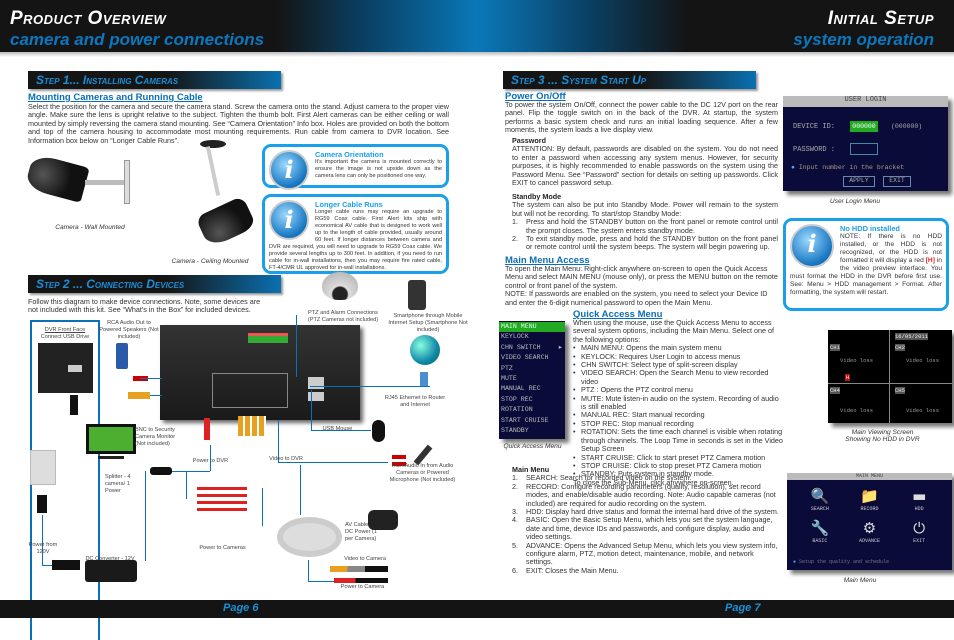  Describe the element at coordinates (65, 333) in the screenshot. I see `label-dvr-front: DVR Front Face Connect USB Drive` at that location.